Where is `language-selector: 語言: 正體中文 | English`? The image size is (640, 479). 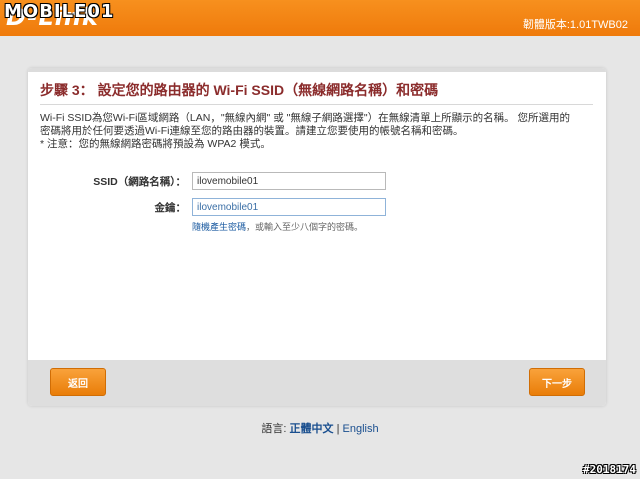
language-selector: 語言: 正體中文 | English is located at coordinates (320, 428).